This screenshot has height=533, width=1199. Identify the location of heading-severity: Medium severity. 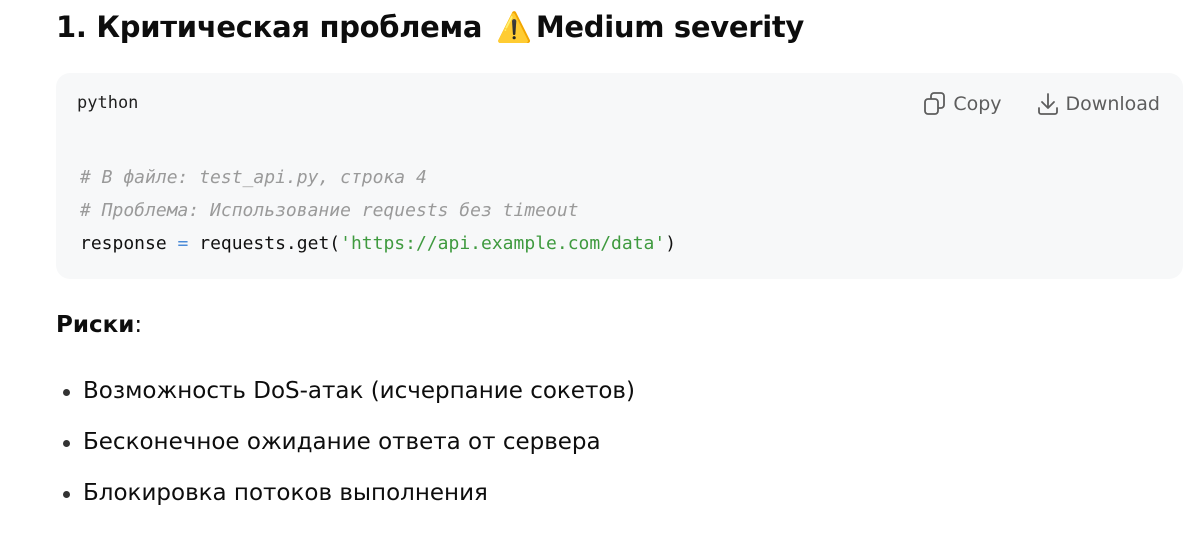
(670, 27).